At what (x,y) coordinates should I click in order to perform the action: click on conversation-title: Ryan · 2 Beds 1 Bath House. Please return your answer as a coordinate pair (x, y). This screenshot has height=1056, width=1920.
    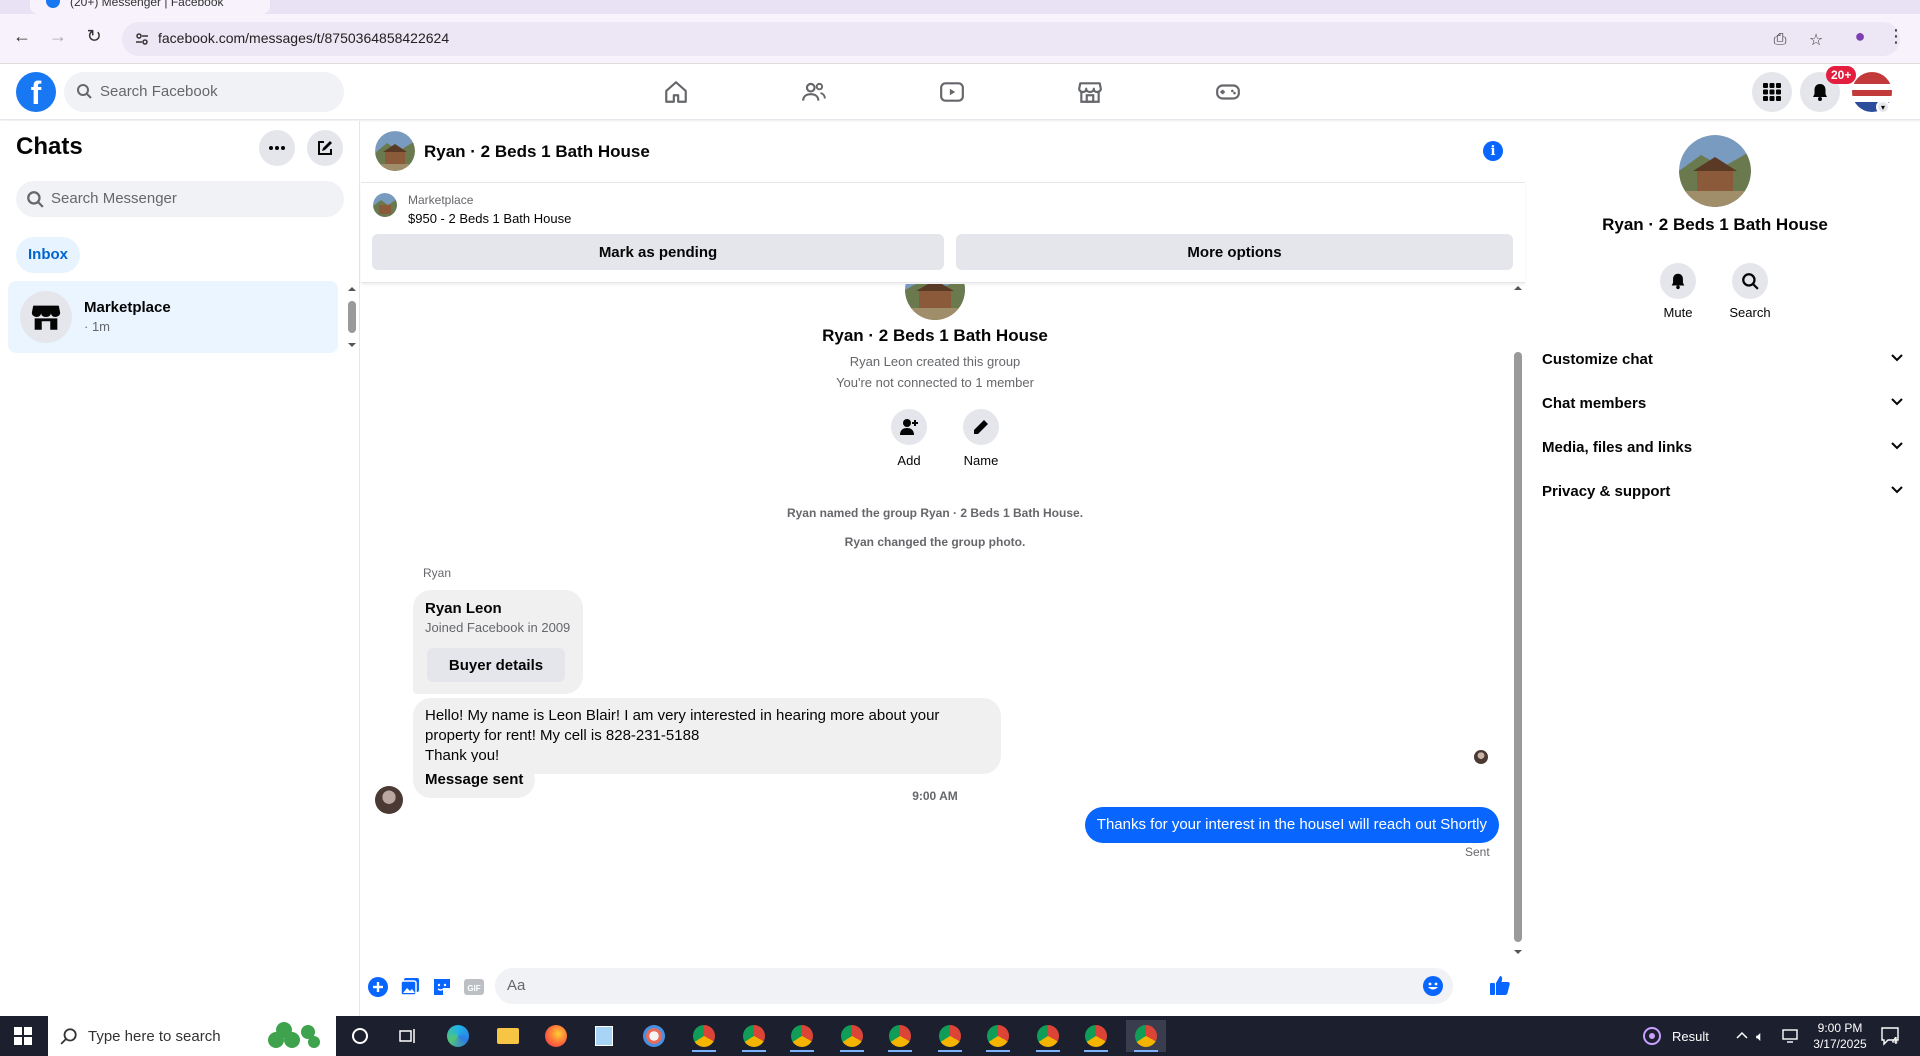
    Looking at the image, I should click on (537, 152).